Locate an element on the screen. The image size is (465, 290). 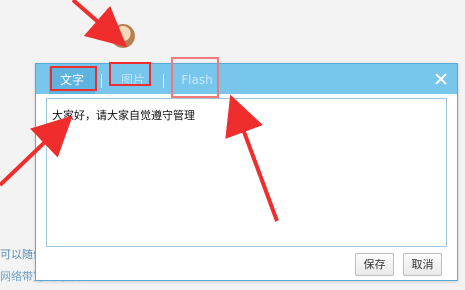
tab-text: 文字 is located at coordinates (72, 80).